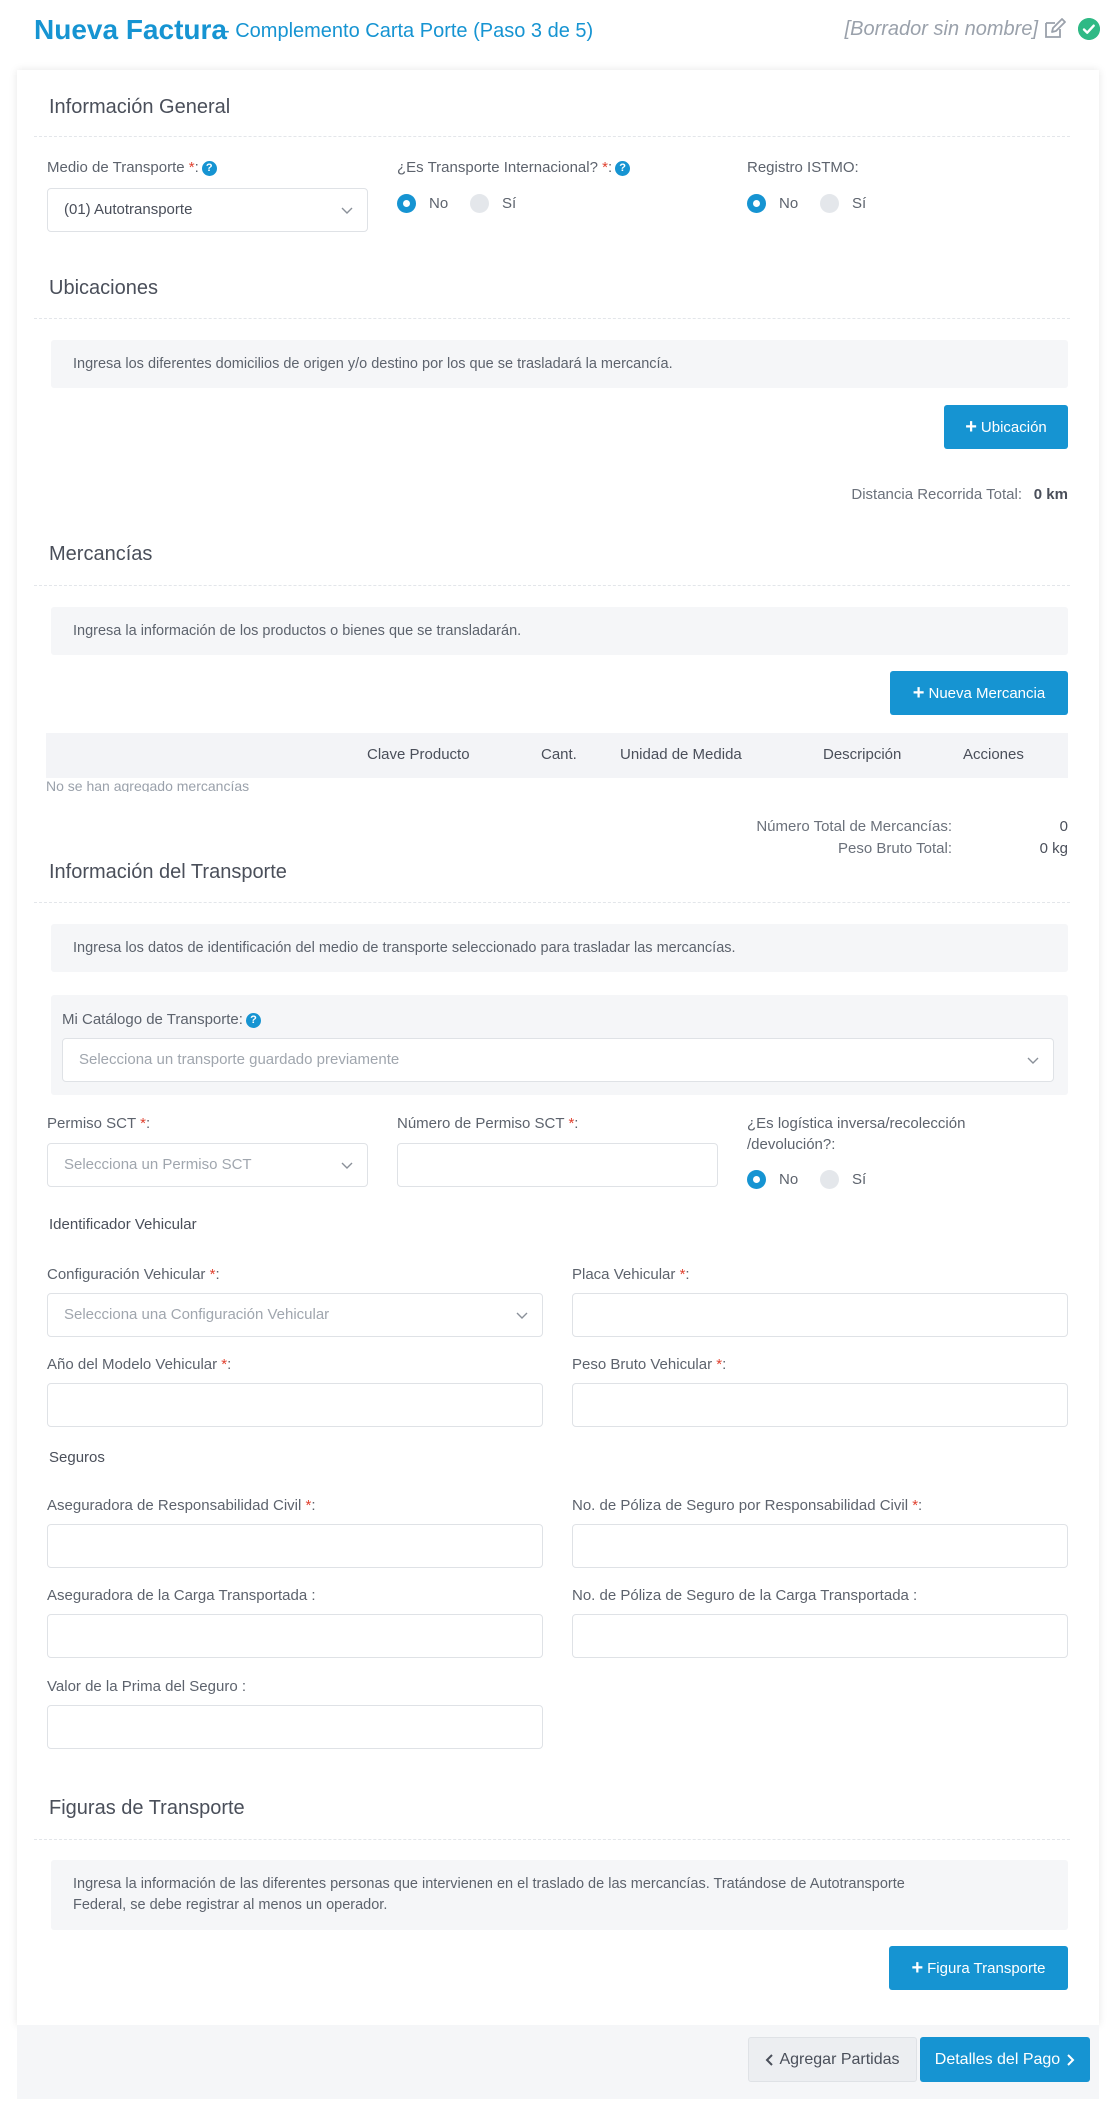 The width and height of the screenshot is (1116, 2111). Describe the element at coordinates (895, 848) in the screenshot. I see `peso-total-label: Peso Bruto Total:` at that location.